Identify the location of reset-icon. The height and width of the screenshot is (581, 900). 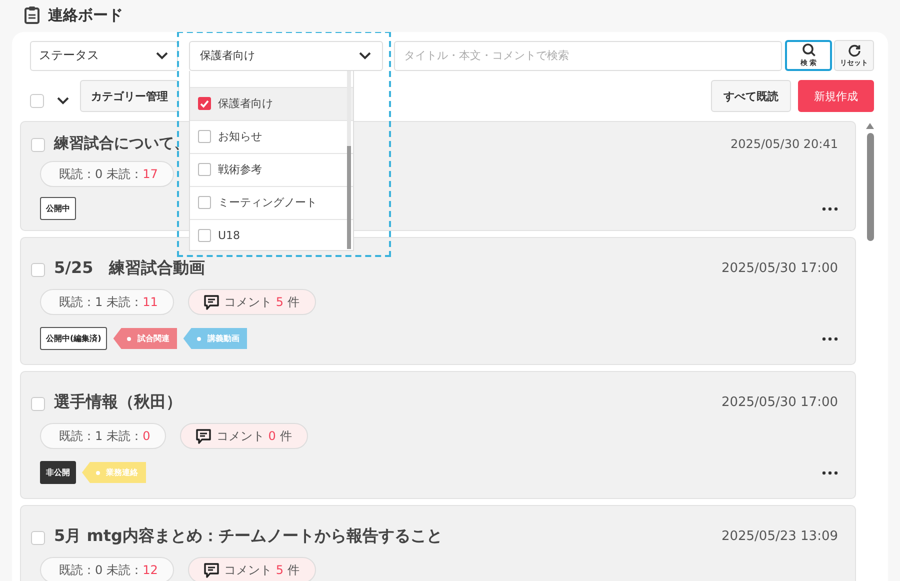
(854, 50).